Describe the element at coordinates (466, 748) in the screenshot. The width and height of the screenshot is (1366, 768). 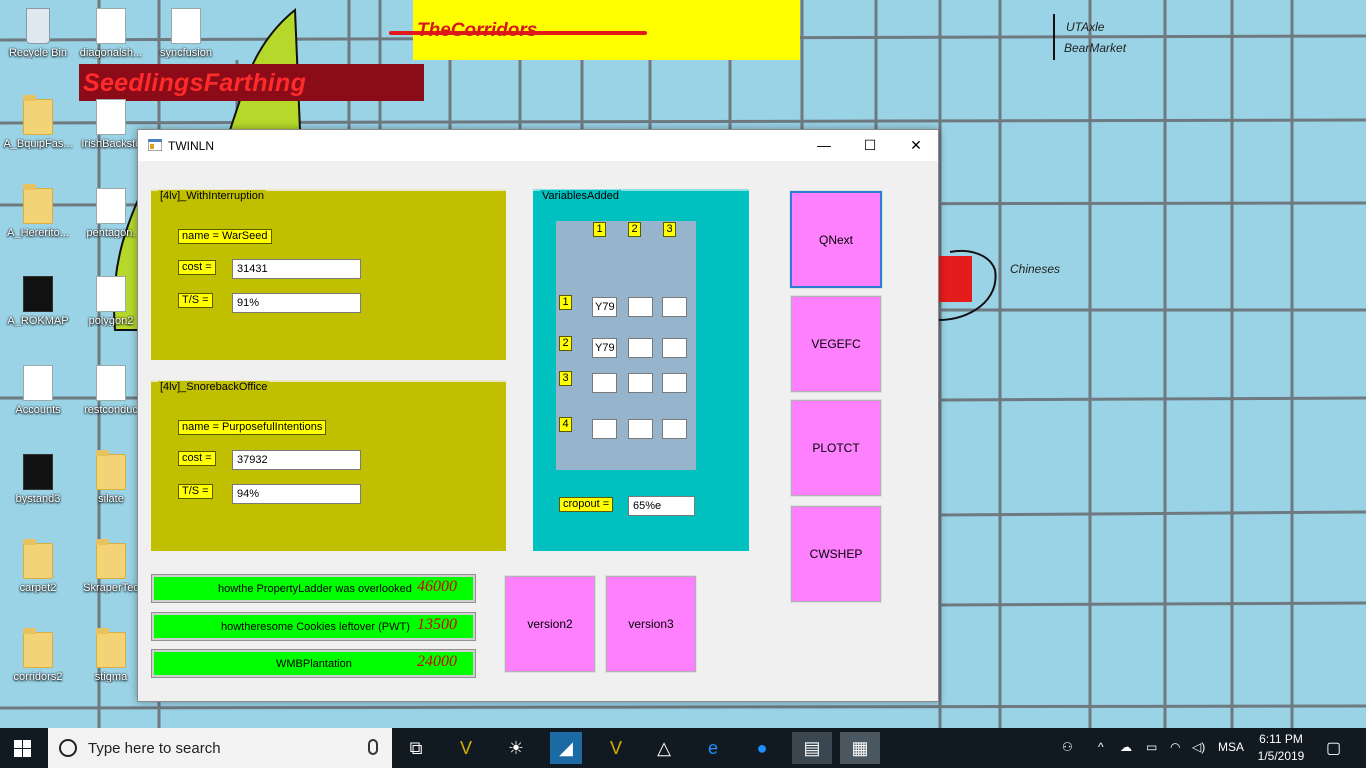
I see `vectorworks-icon: V` at that location.